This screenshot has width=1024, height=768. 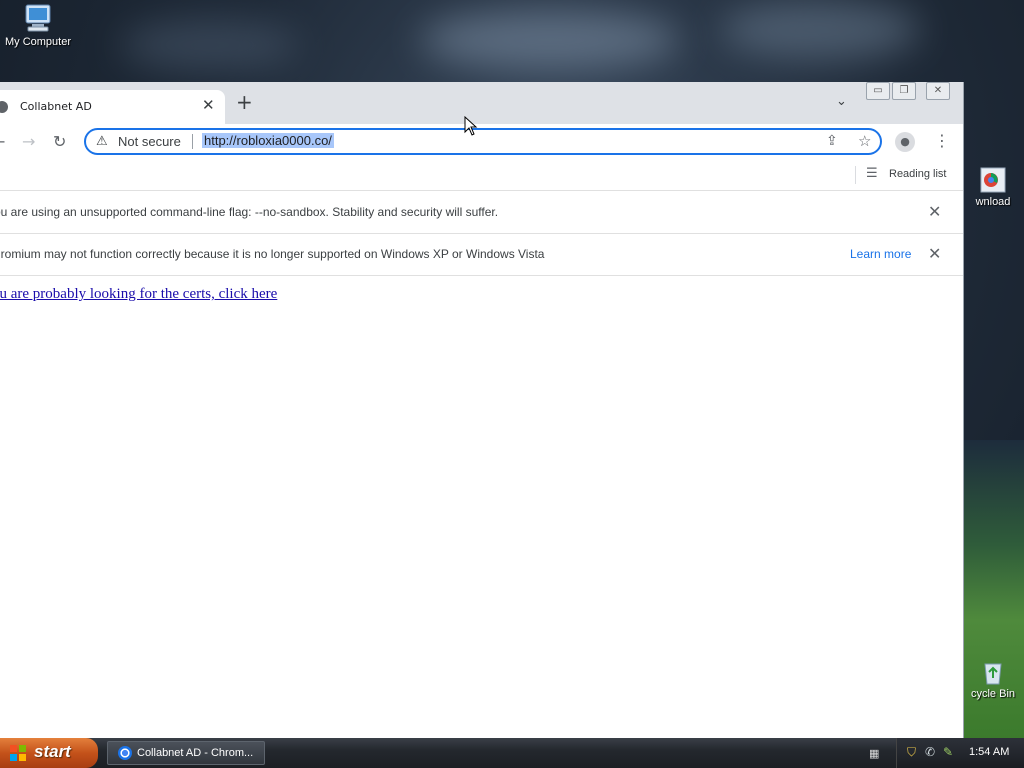 What do you see at coordinates (102, 141) in the screenshot?
I see `warning-triangle-icon: ⚠` at bounding box center [102, 141].